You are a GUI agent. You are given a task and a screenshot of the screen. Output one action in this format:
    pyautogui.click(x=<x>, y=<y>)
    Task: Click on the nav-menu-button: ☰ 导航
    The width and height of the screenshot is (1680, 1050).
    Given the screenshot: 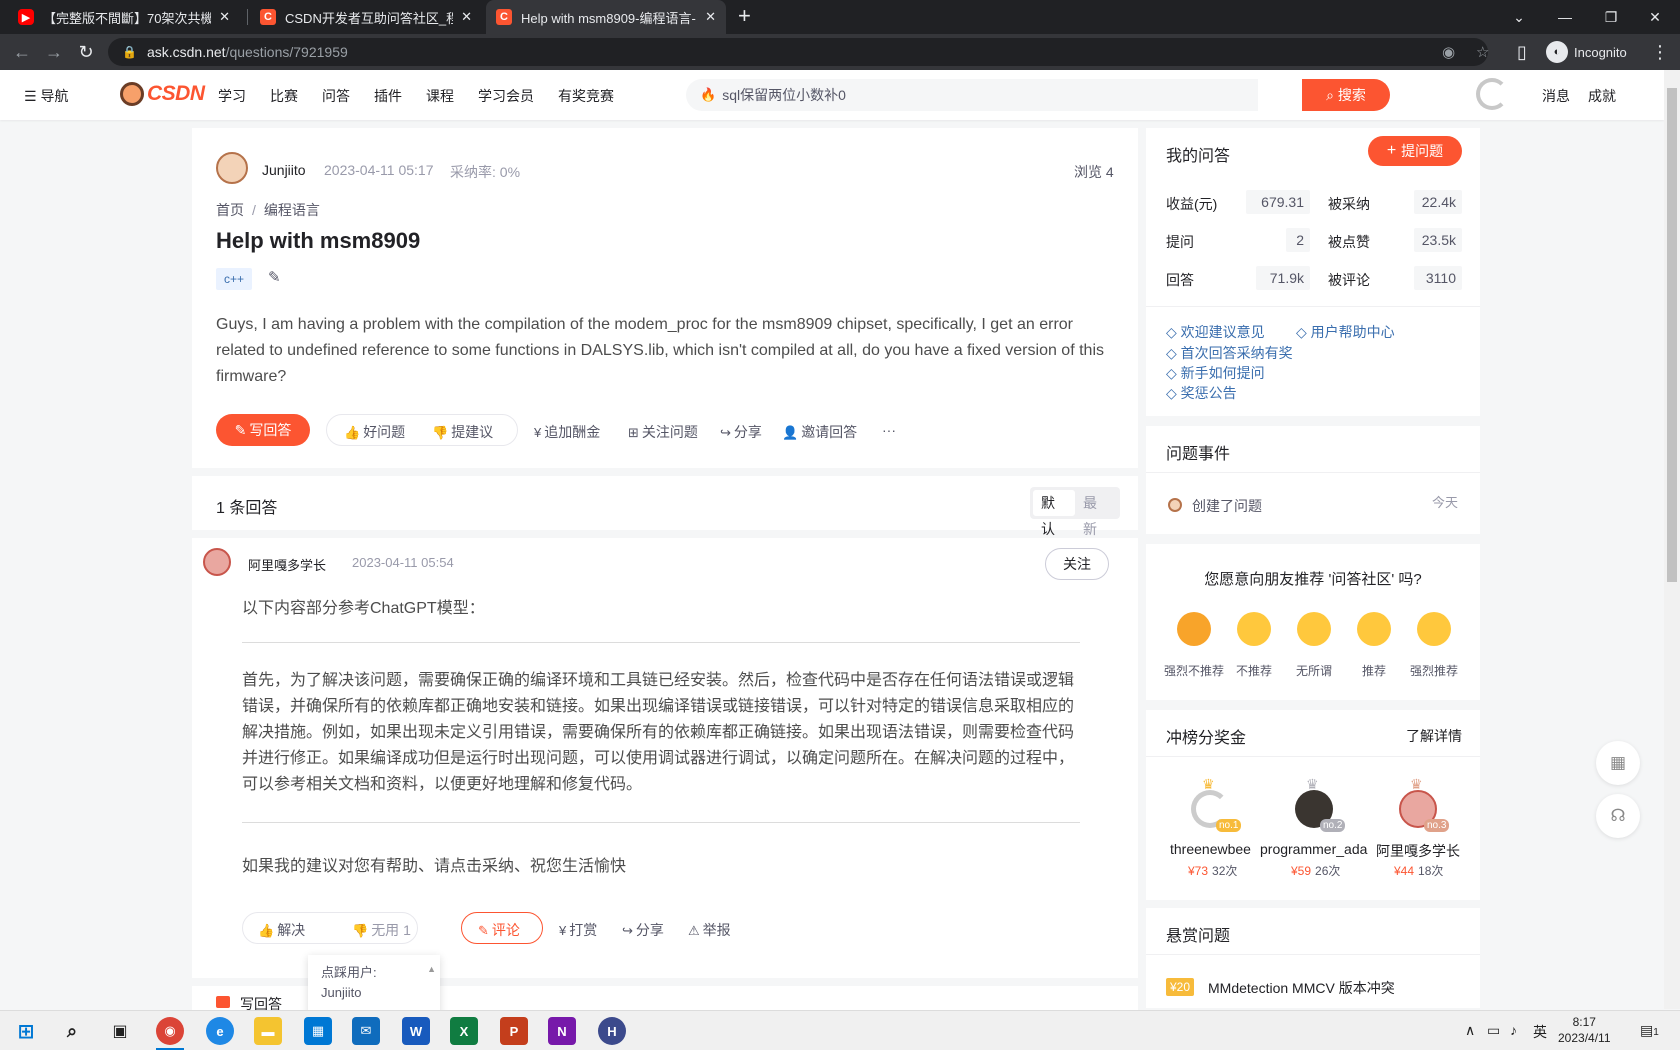 What is the action you would take?
    pyautogui.click(x=46, y=96)
    